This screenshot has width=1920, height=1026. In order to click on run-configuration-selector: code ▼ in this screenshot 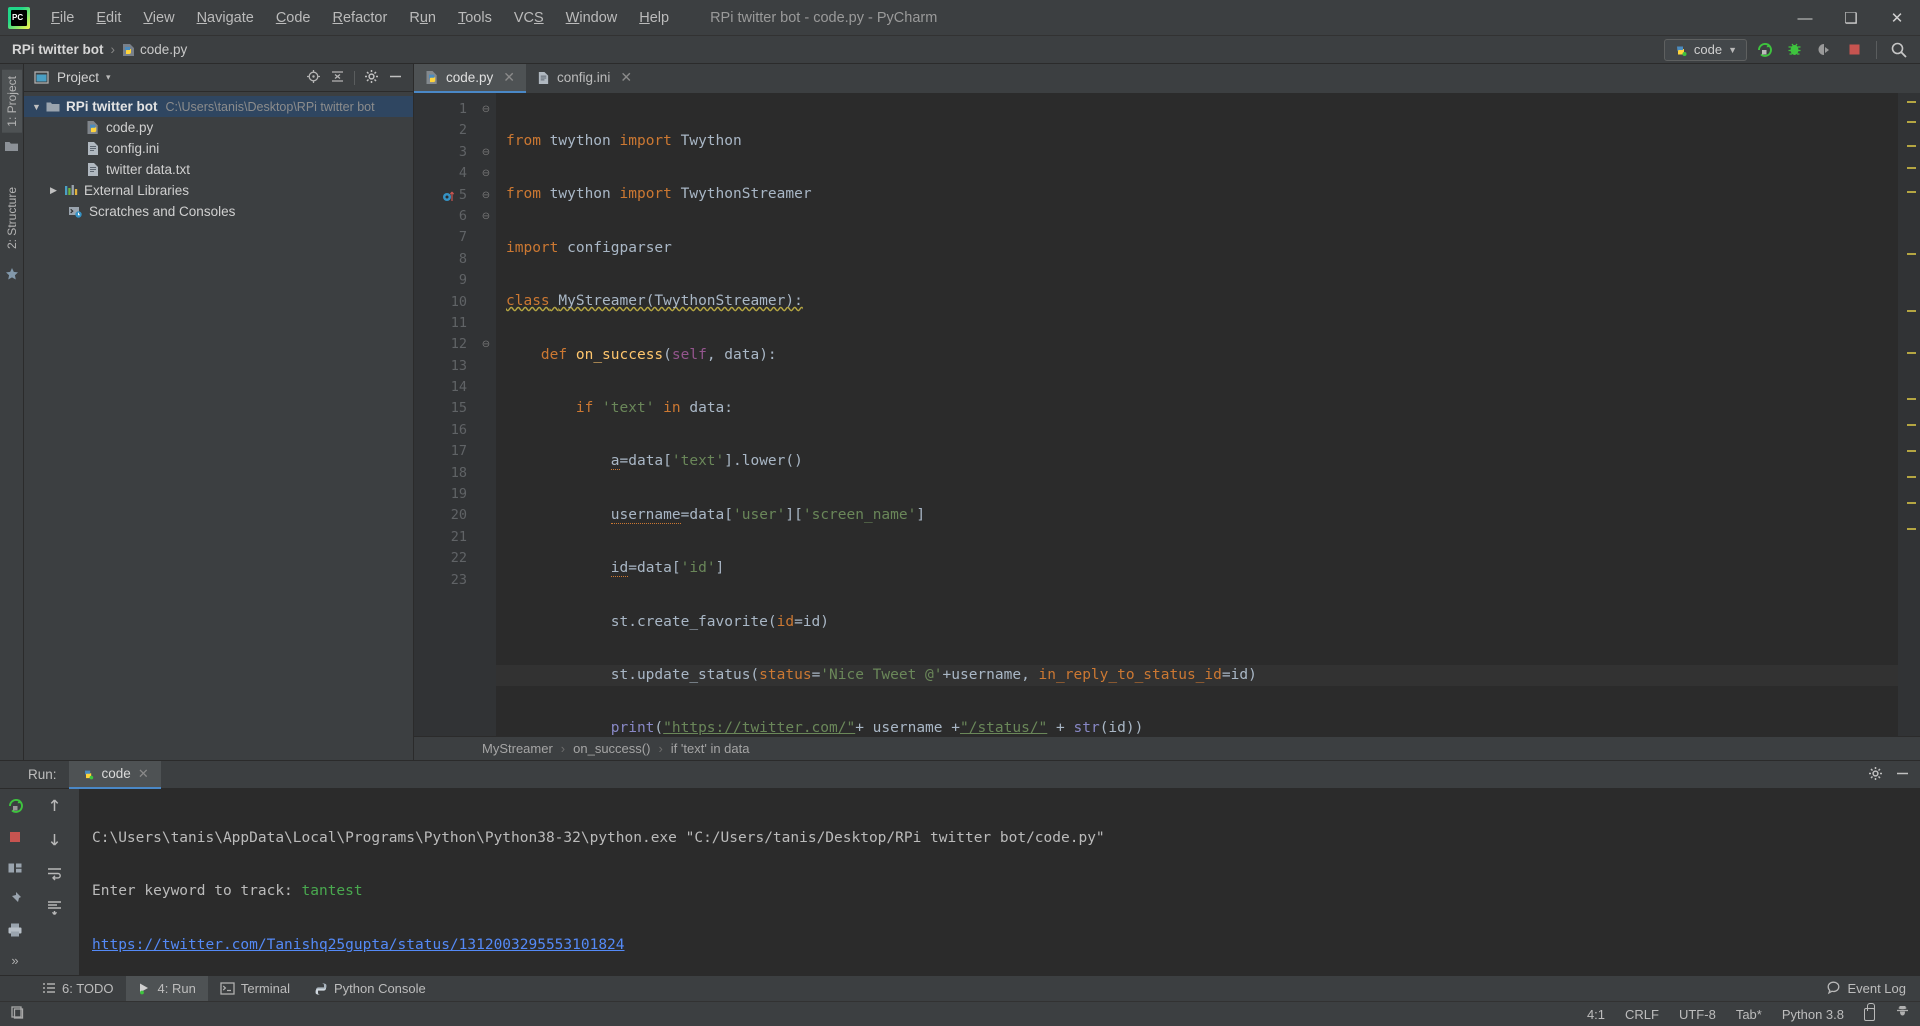, I will do `click(1705, 49)`.